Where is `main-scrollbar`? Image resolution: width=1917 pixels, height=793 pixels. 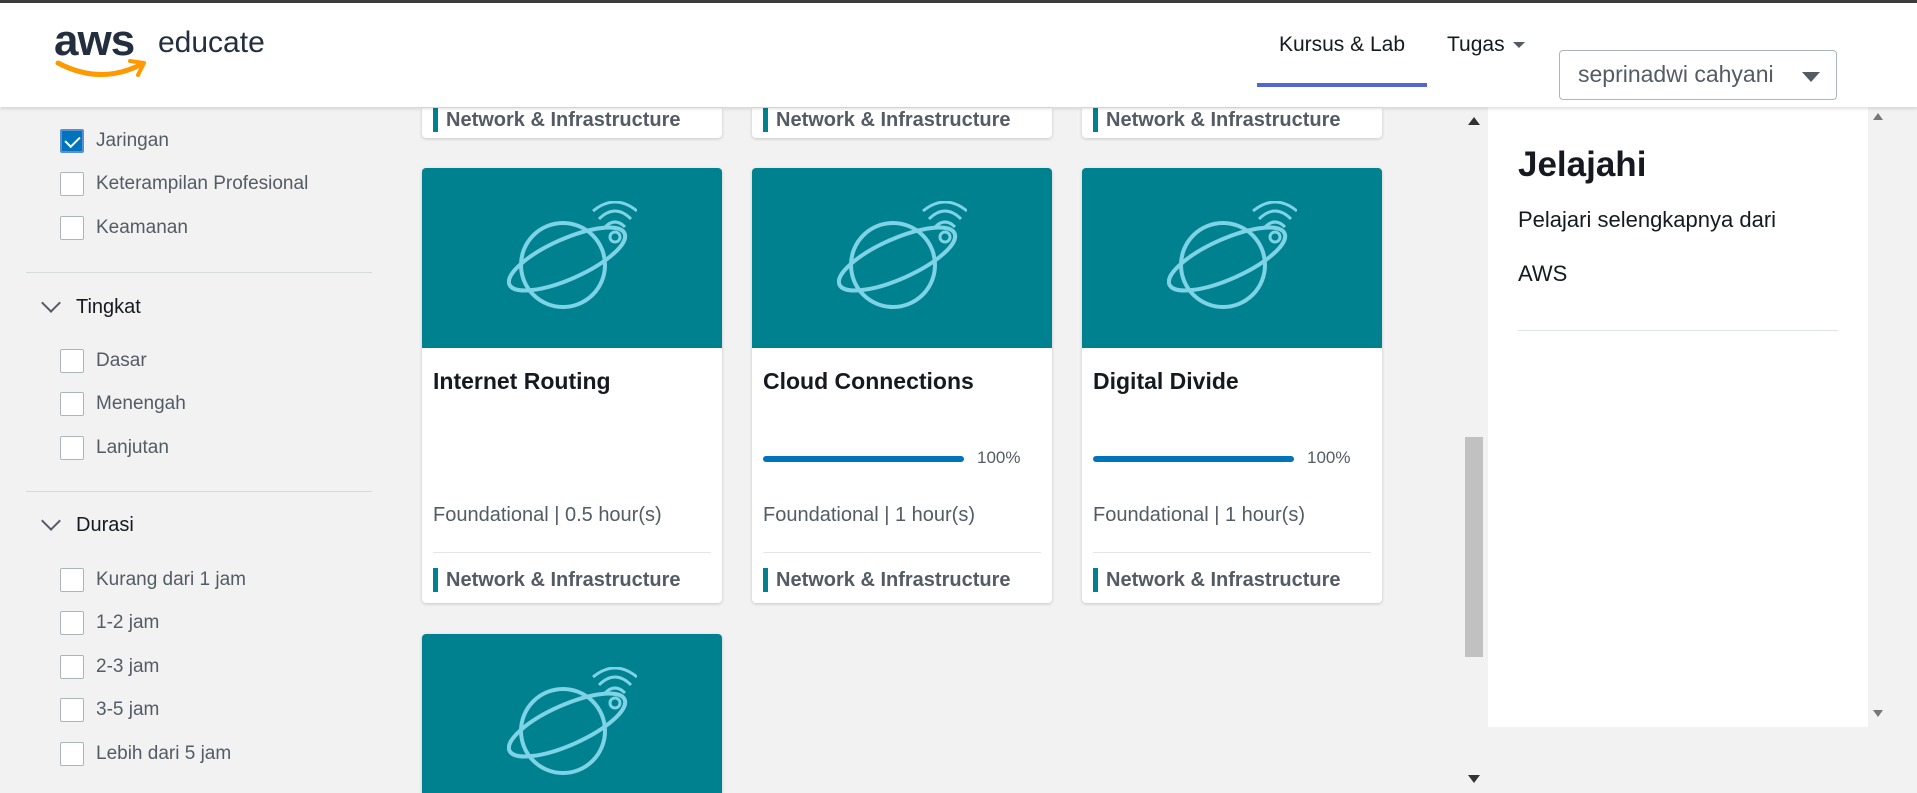 main-scrollbar is located at coordinates (1474, 450).